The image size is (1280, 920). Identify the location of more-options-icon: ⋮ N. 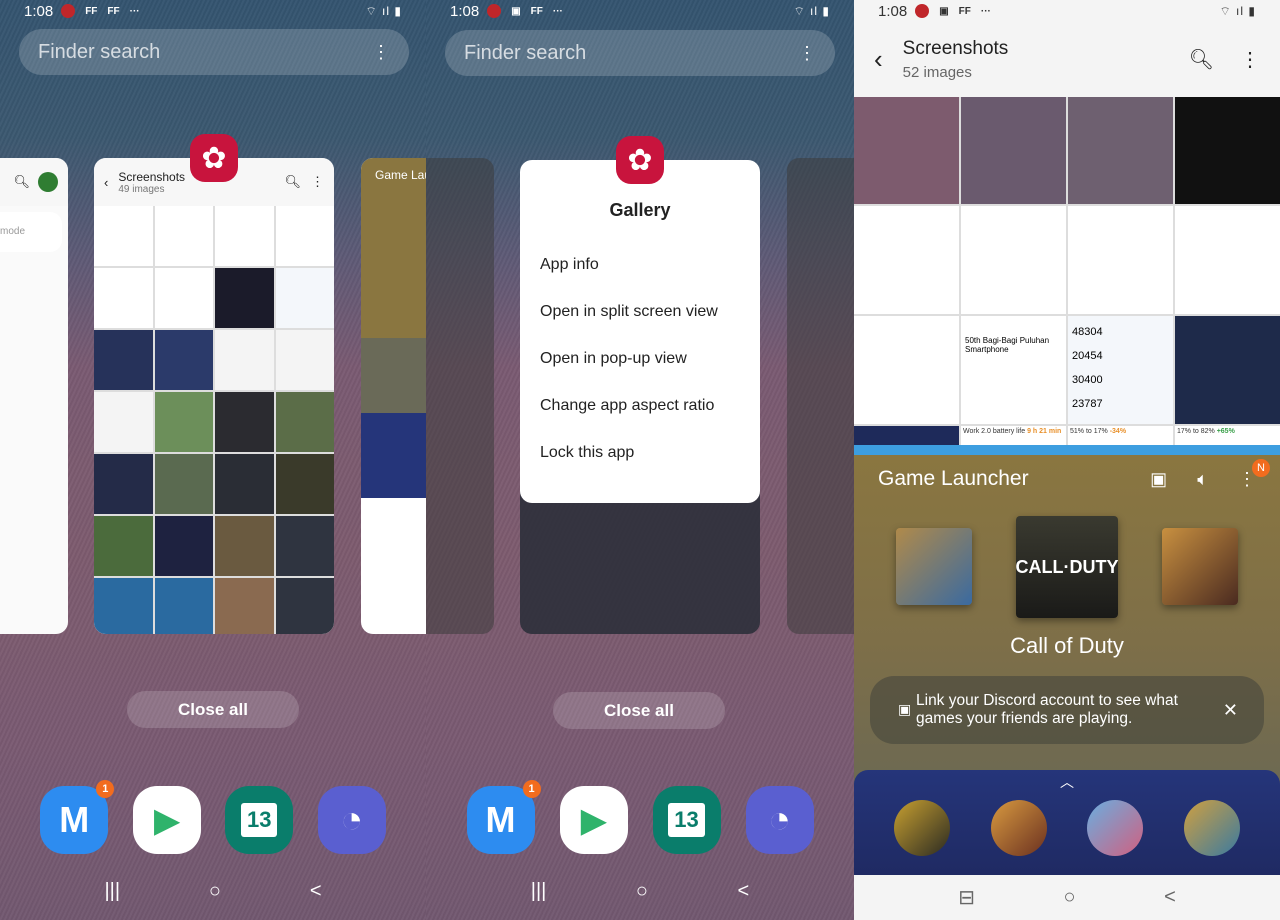
(1254, 474).